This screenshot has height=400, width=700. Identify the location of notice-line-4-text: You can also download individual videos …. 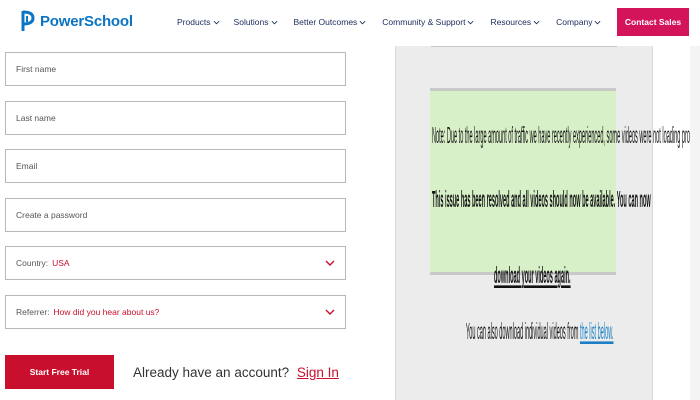
(522, 331).